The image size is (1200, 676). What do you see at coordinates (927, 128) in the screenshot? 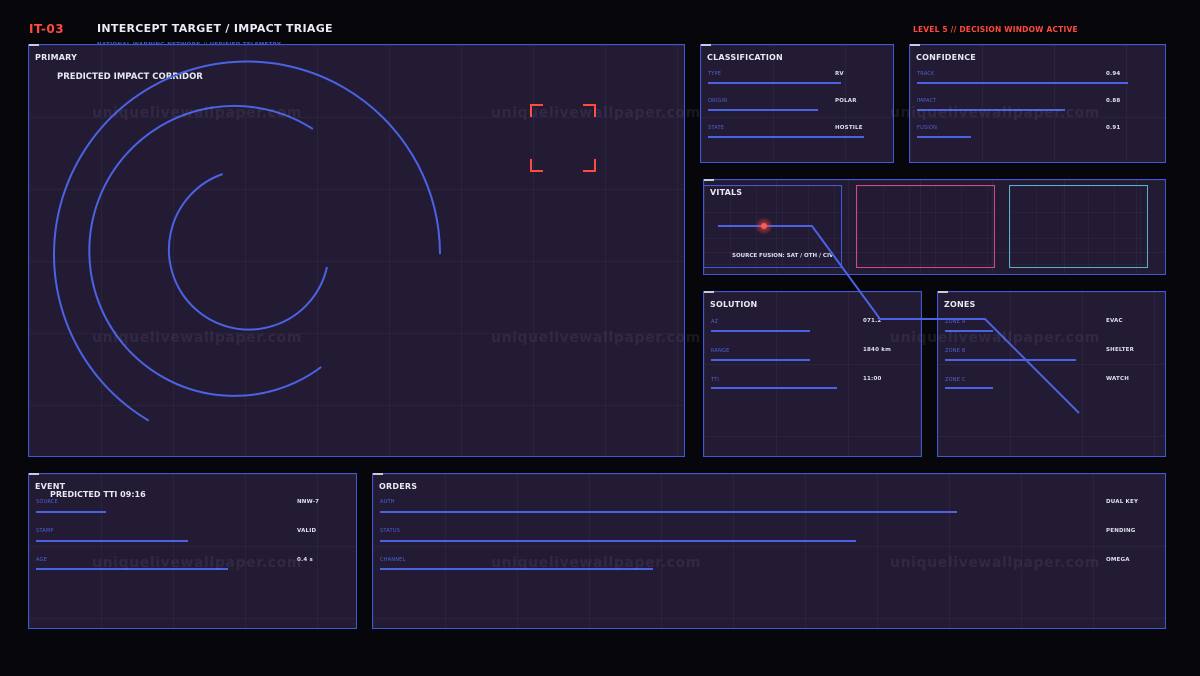
I see `field-label: FUSION` at bounding box center [927, 128].